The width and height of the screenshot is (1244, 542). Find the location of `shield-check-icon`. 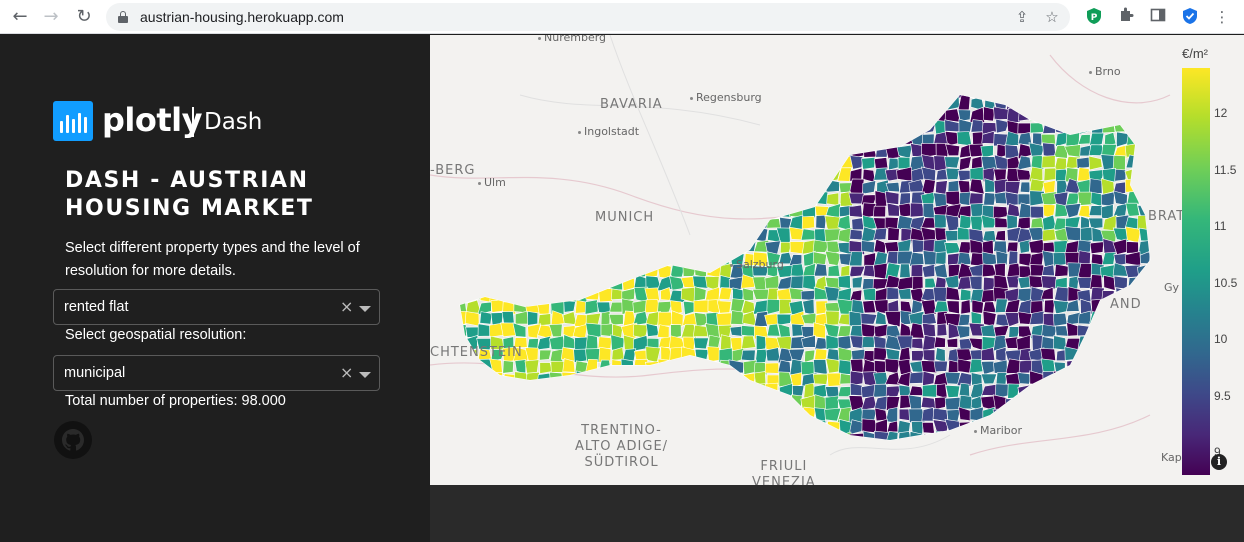

shield-check-icon is located at coordinates (1190, 17).